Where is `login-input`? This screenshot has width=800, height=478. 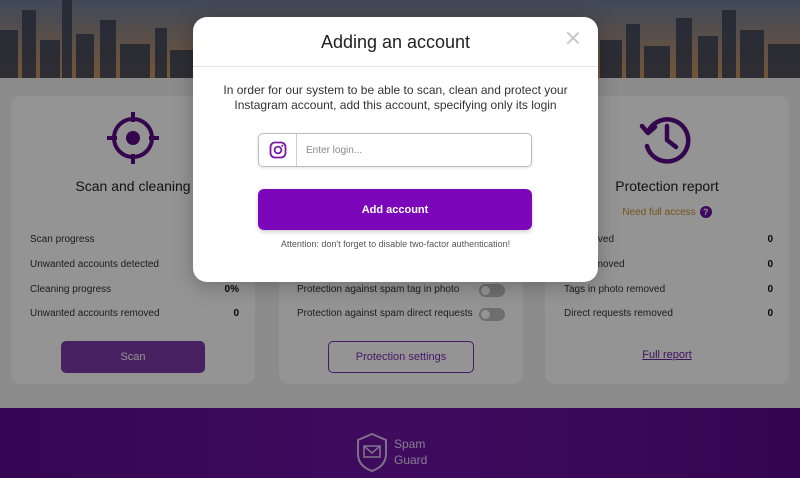
login-input is located at coordinates (414, 150).